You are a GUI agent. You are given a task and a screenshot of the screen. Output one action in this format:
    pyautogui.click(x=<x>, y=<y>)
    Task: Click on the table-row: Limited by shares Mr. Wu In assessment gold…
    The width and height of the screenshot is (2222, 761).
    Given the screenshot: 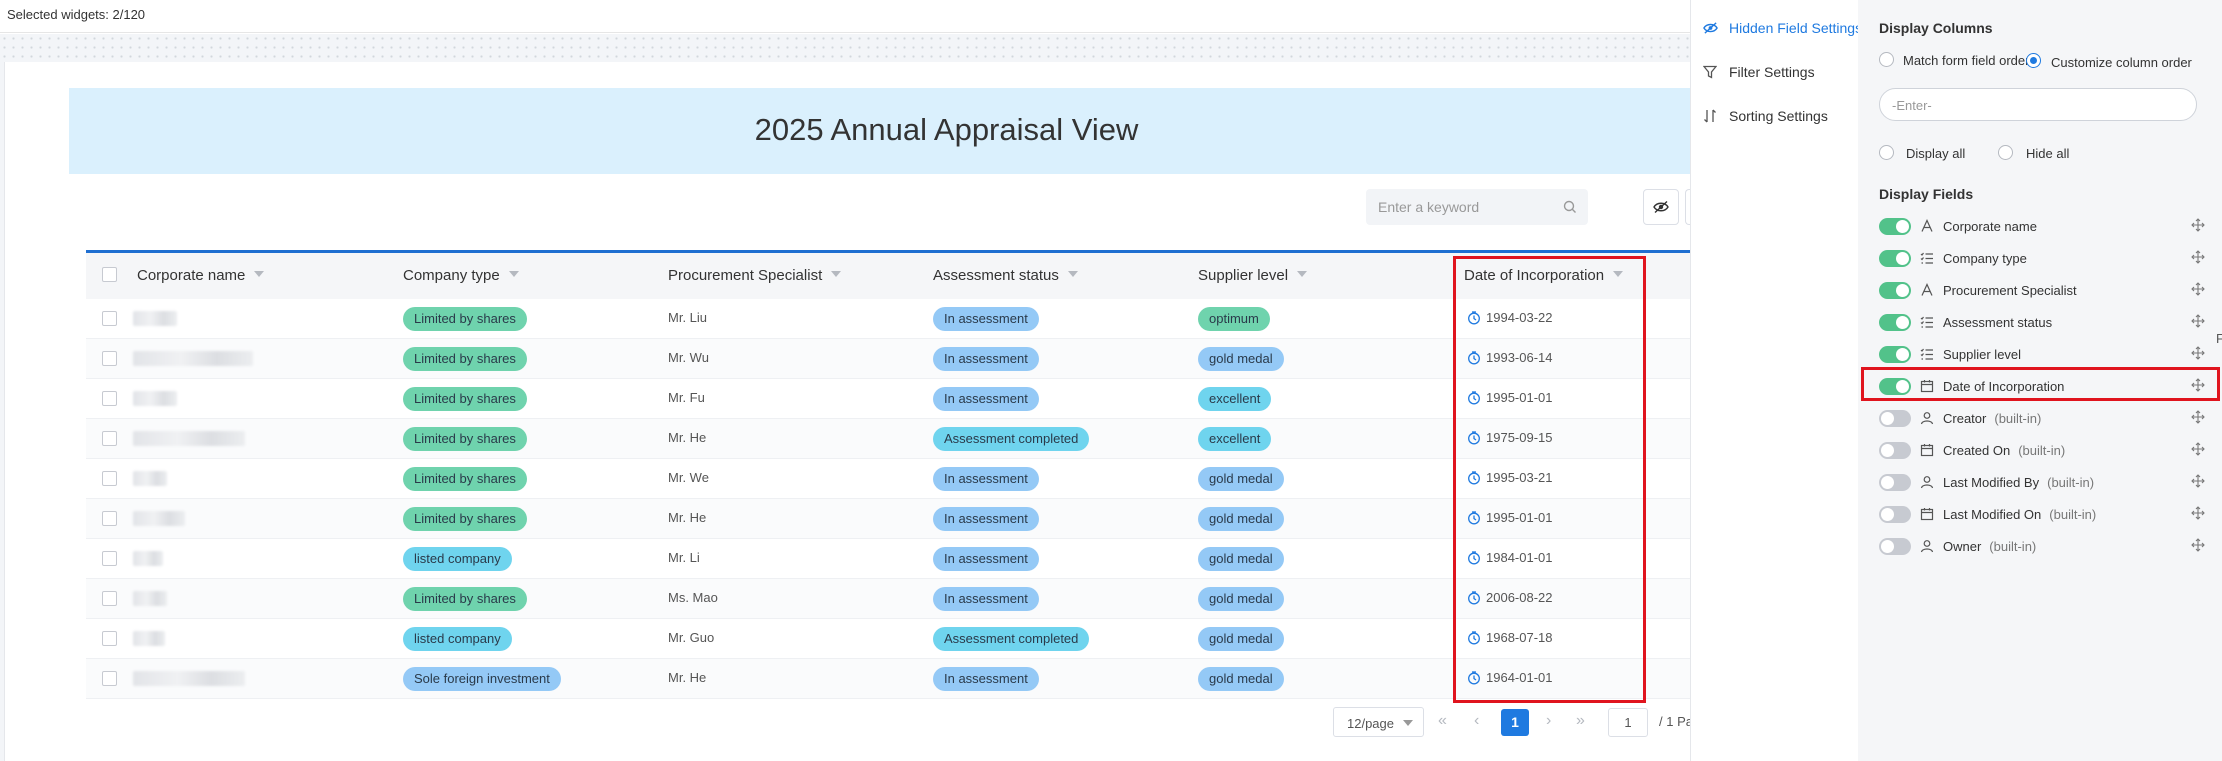 What is the action you would take?
    pyautogui.click(x=888, y=359)
    